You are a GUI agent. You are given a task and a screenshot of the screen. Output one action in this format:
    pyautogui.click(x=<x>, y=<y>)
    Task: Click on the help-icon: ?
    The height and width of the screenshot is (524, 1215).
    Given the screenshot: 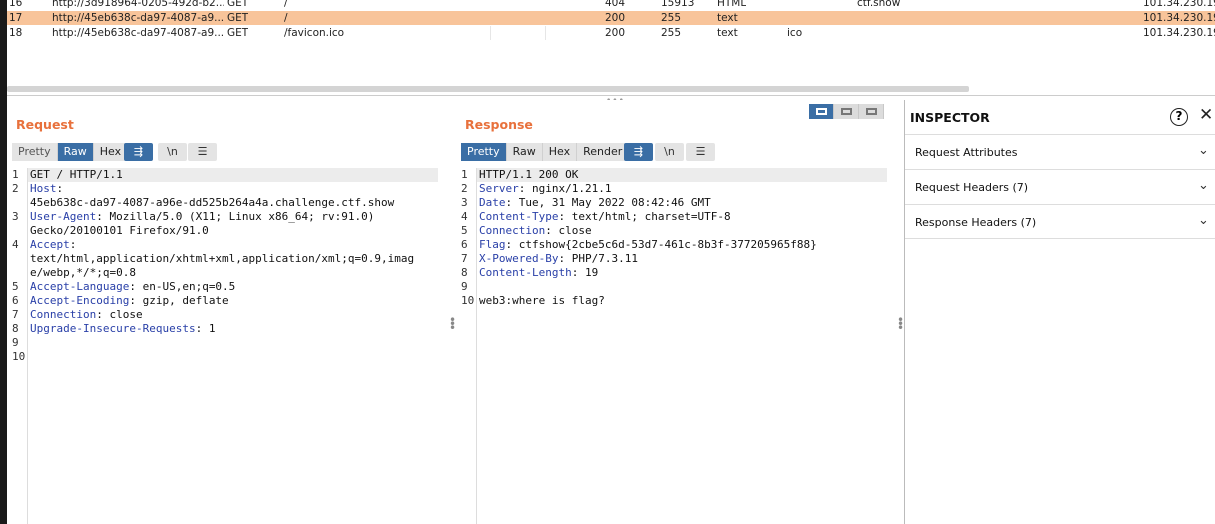 What is the action you would take?
    pyautogui.click(x=1179, y=117)
    